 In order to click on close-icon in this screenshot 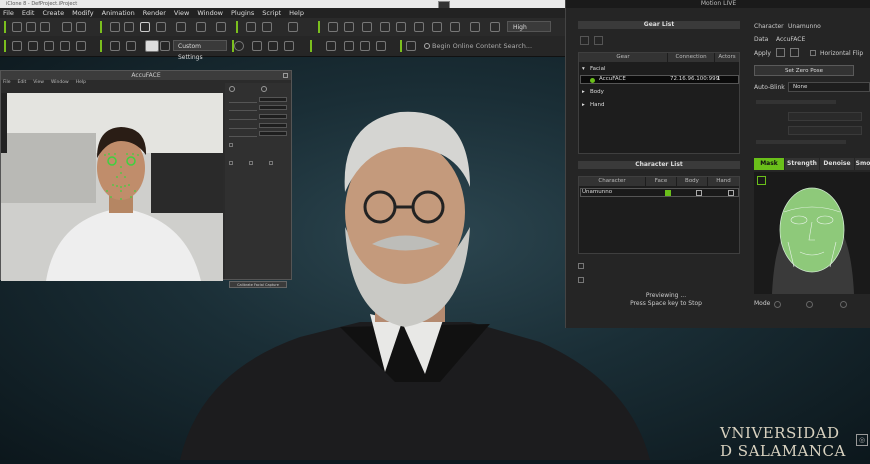, I will do `click(285, 75)`.